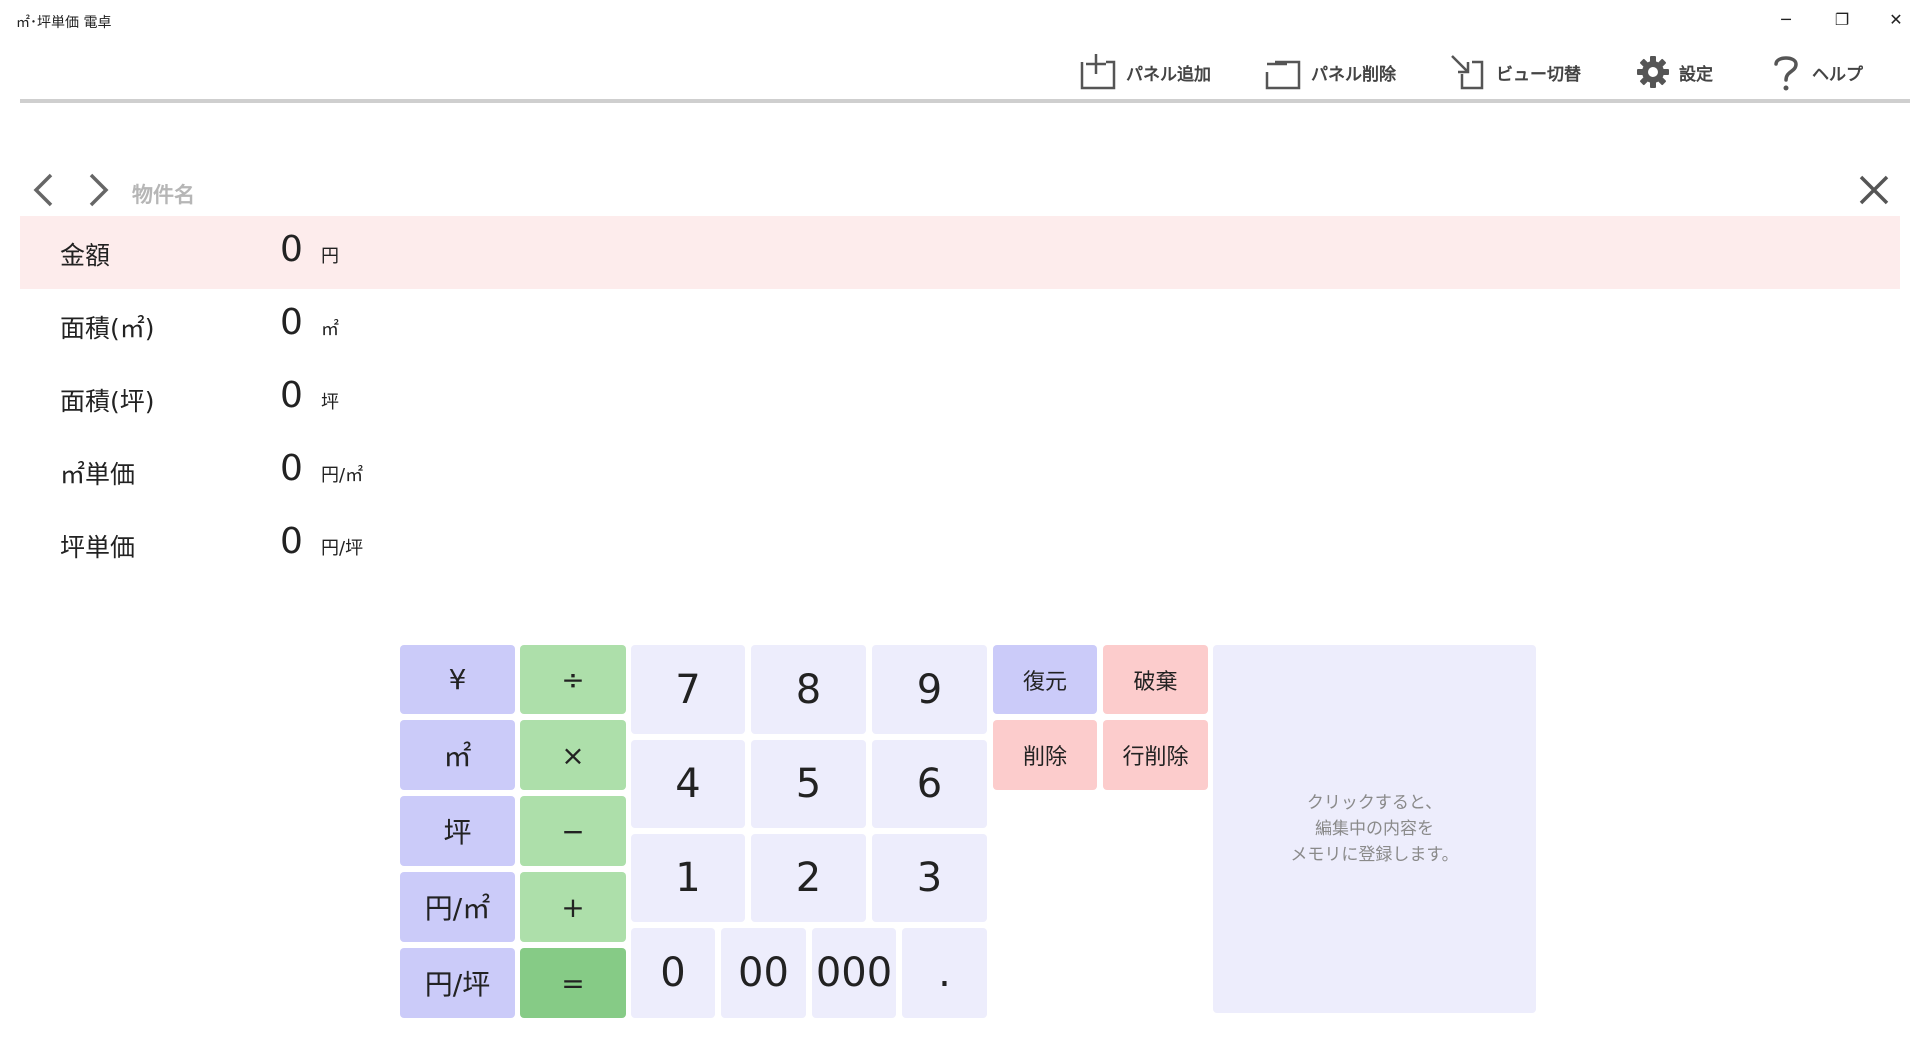  What do you see at coordinates (573, 755) in the screenshot?
I see `multiply-key: ×` at bounding box center [573, 755].